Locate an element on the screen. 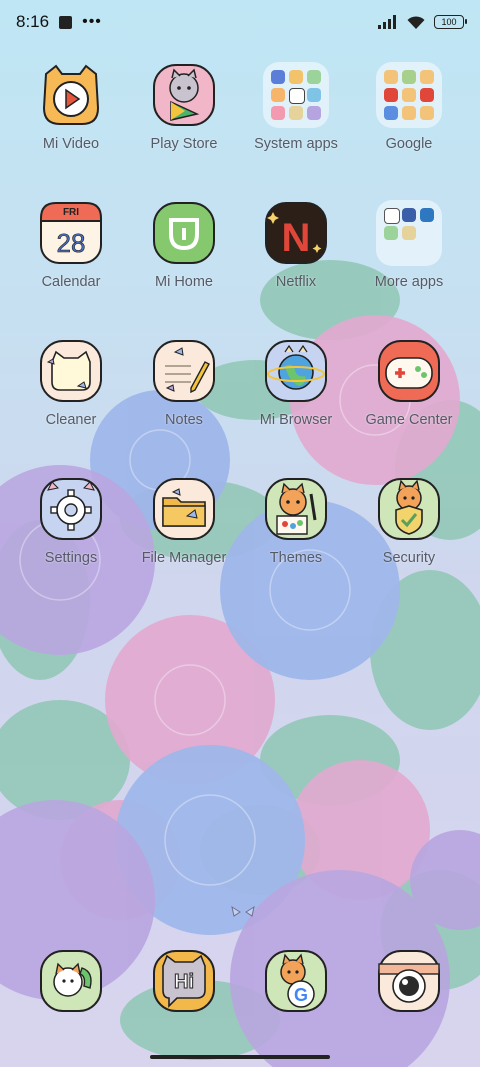 This screenshot has height=1067, width=480. chrome-text: G is located at coordinates (301, 995).